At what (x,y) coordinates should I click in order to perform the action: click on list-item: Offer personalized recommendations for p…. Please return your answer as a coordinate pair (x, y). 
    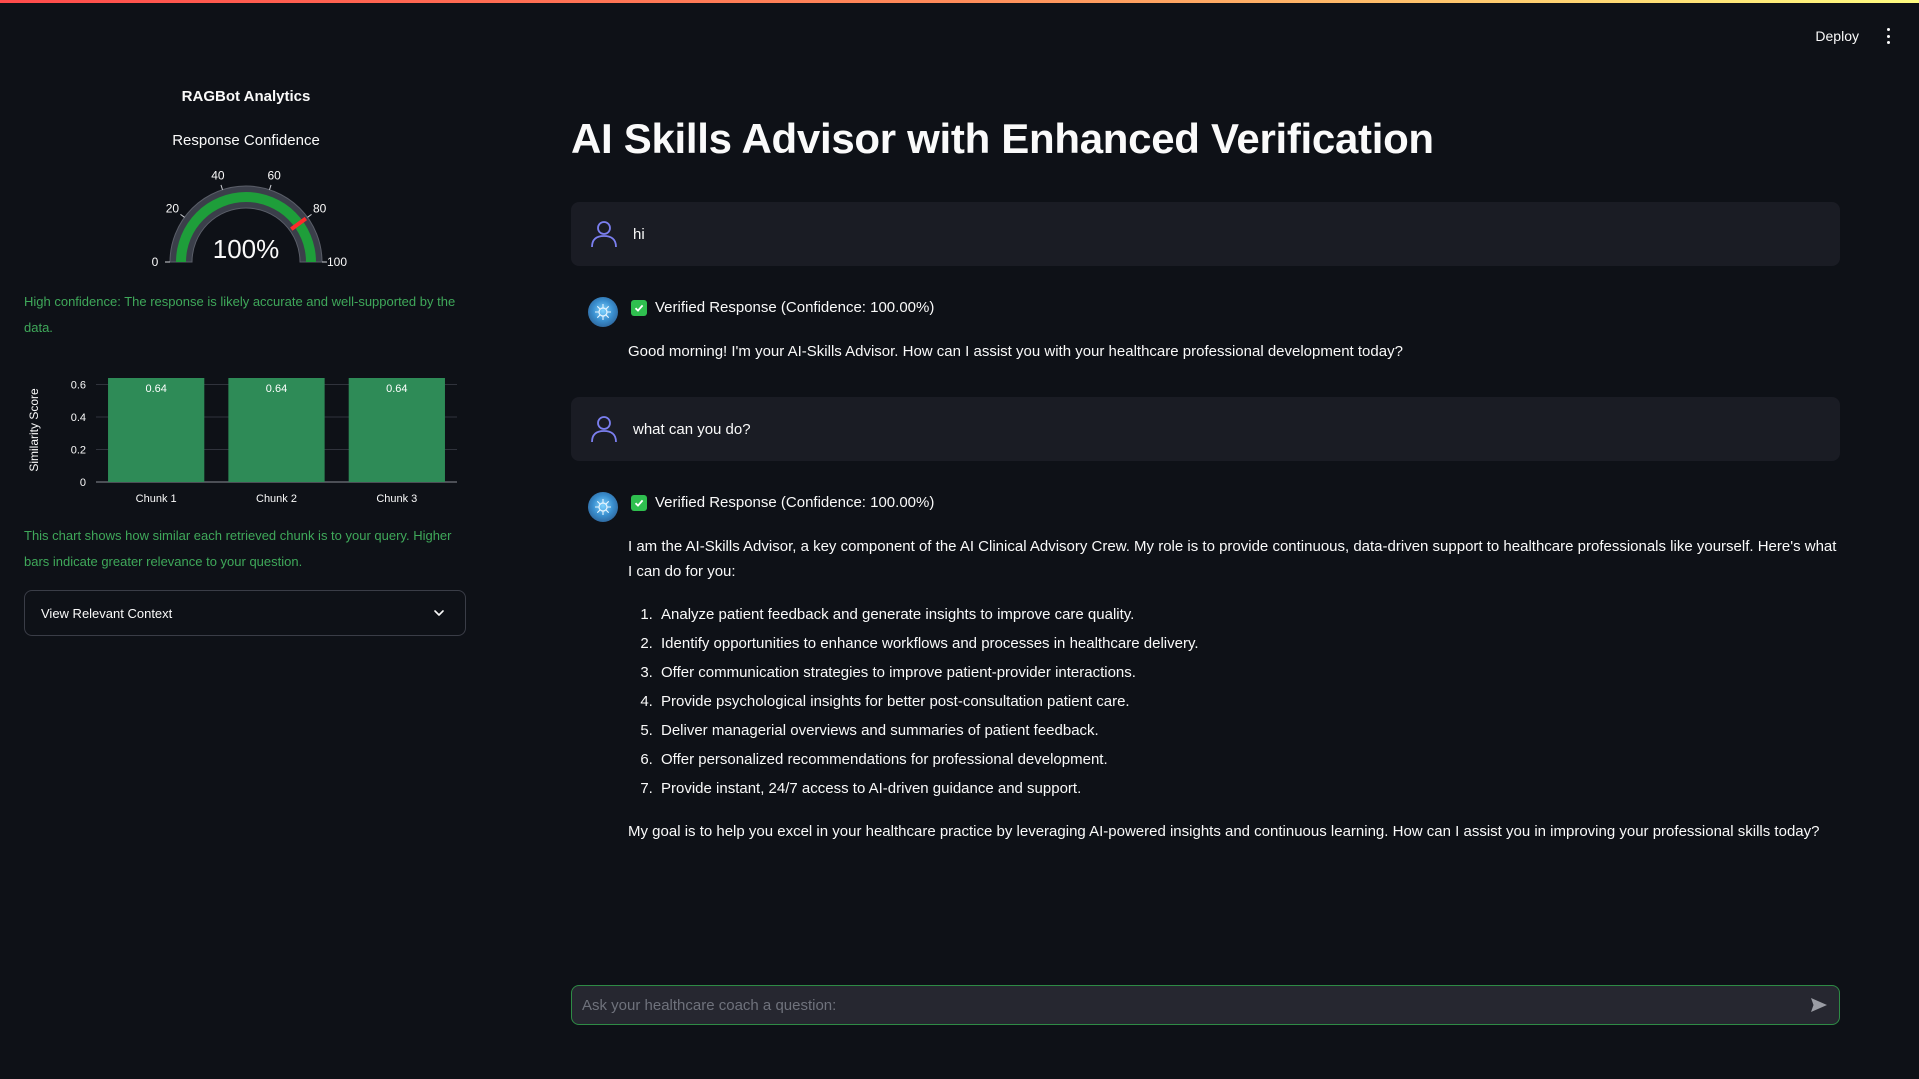
    Looking at the image, I should click on (1248, 759).